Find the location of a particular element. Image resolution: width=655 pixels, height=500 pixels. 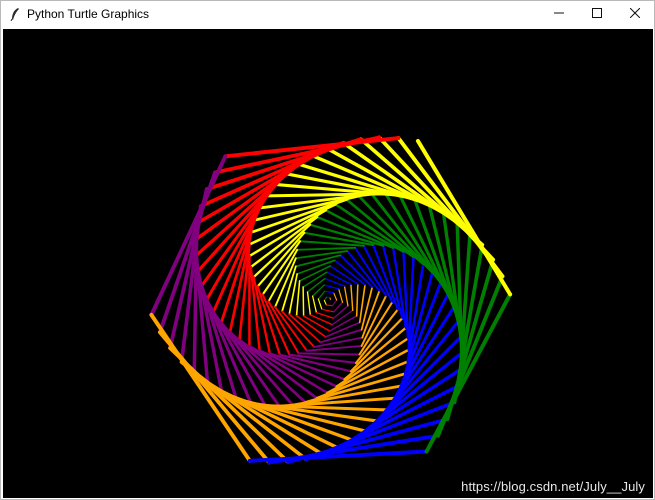

close-button is located at coordinates (635, 14).